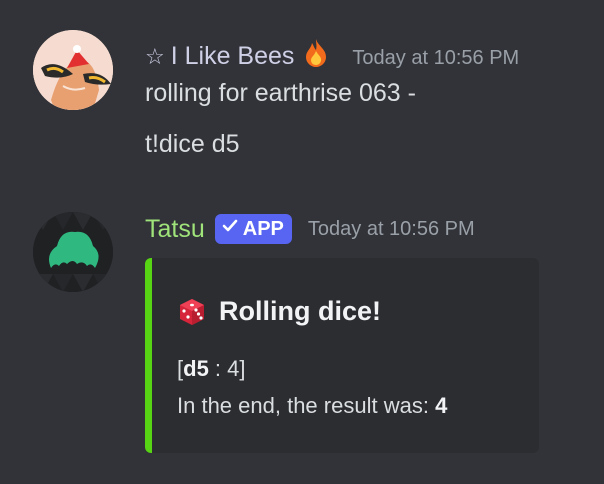  Describe the element at coordinates (441, 405) in the screenshot. I see `result-value: 4` at that location.